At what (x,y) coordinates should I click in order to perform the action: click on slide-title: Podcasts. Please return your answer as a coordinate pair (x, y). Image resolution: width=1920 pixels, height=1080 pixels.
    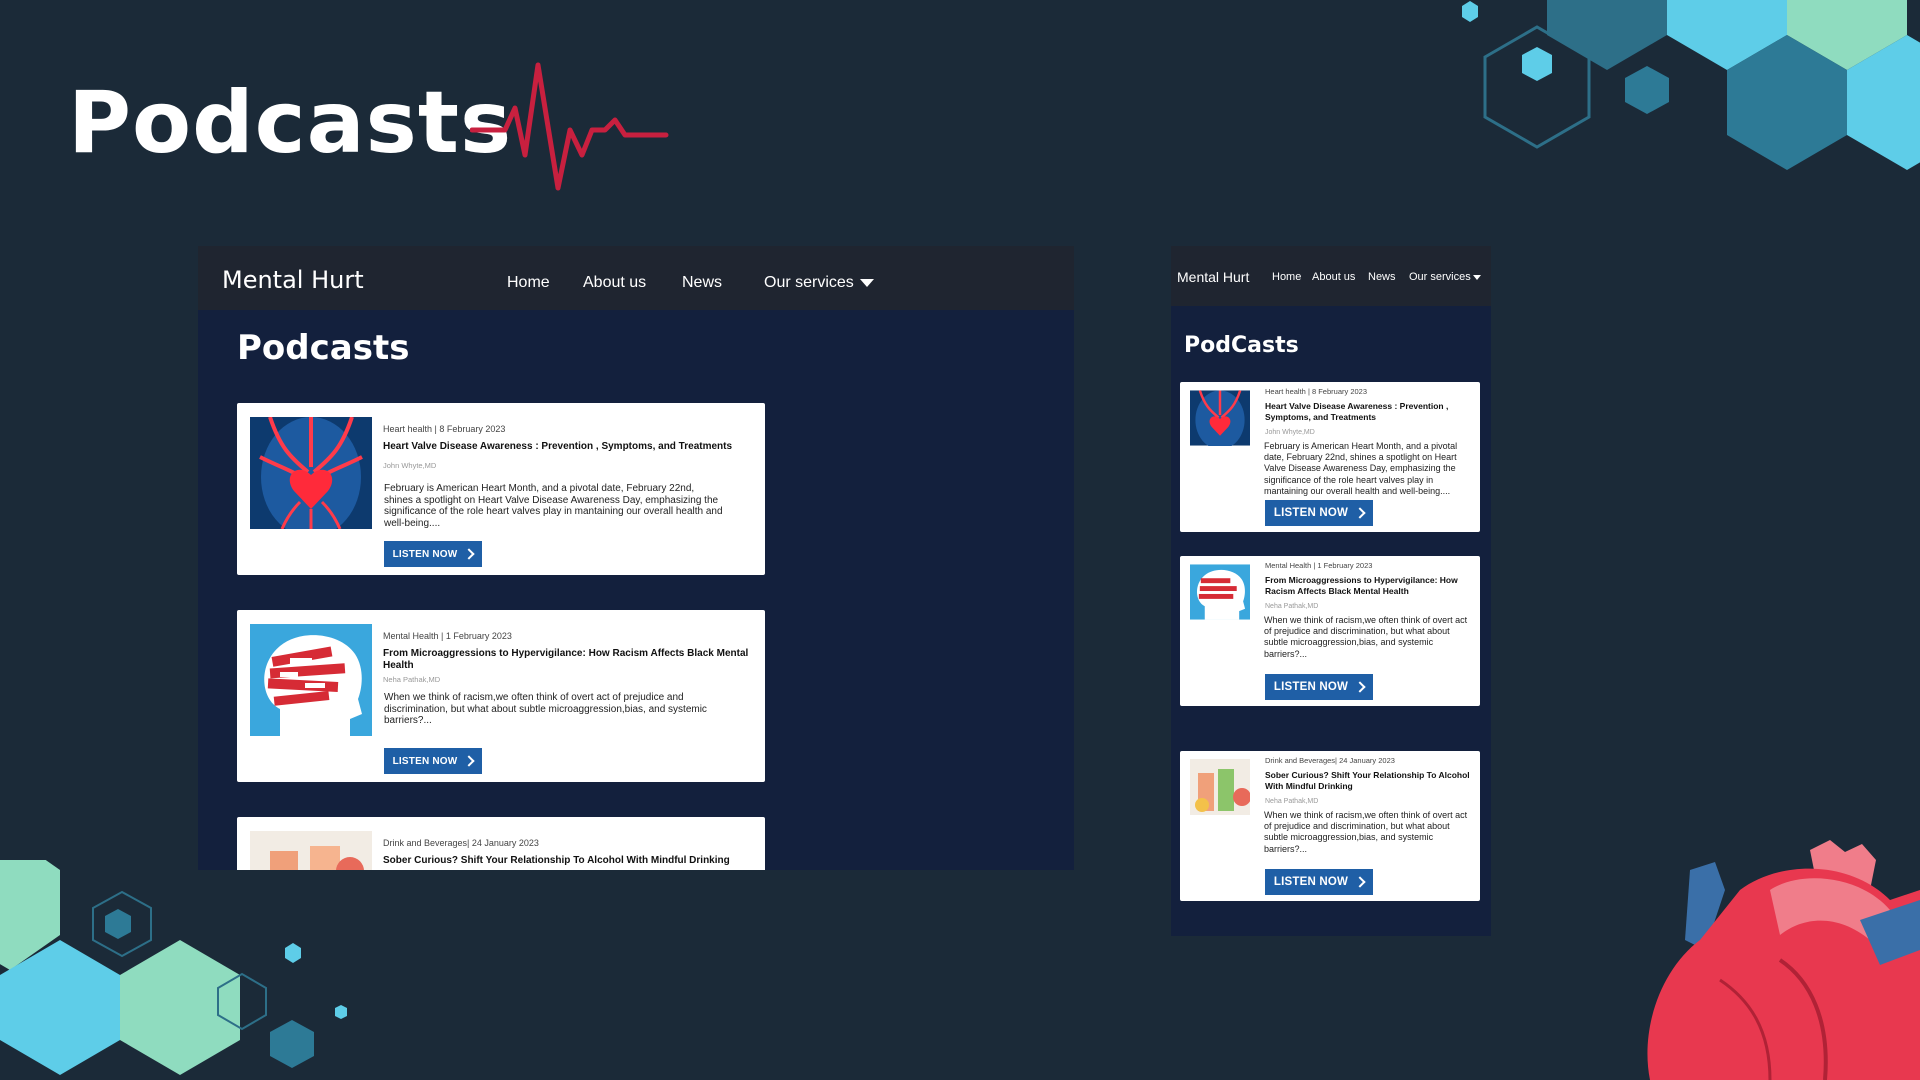
    Looking at the image, I should click on (290, 123).